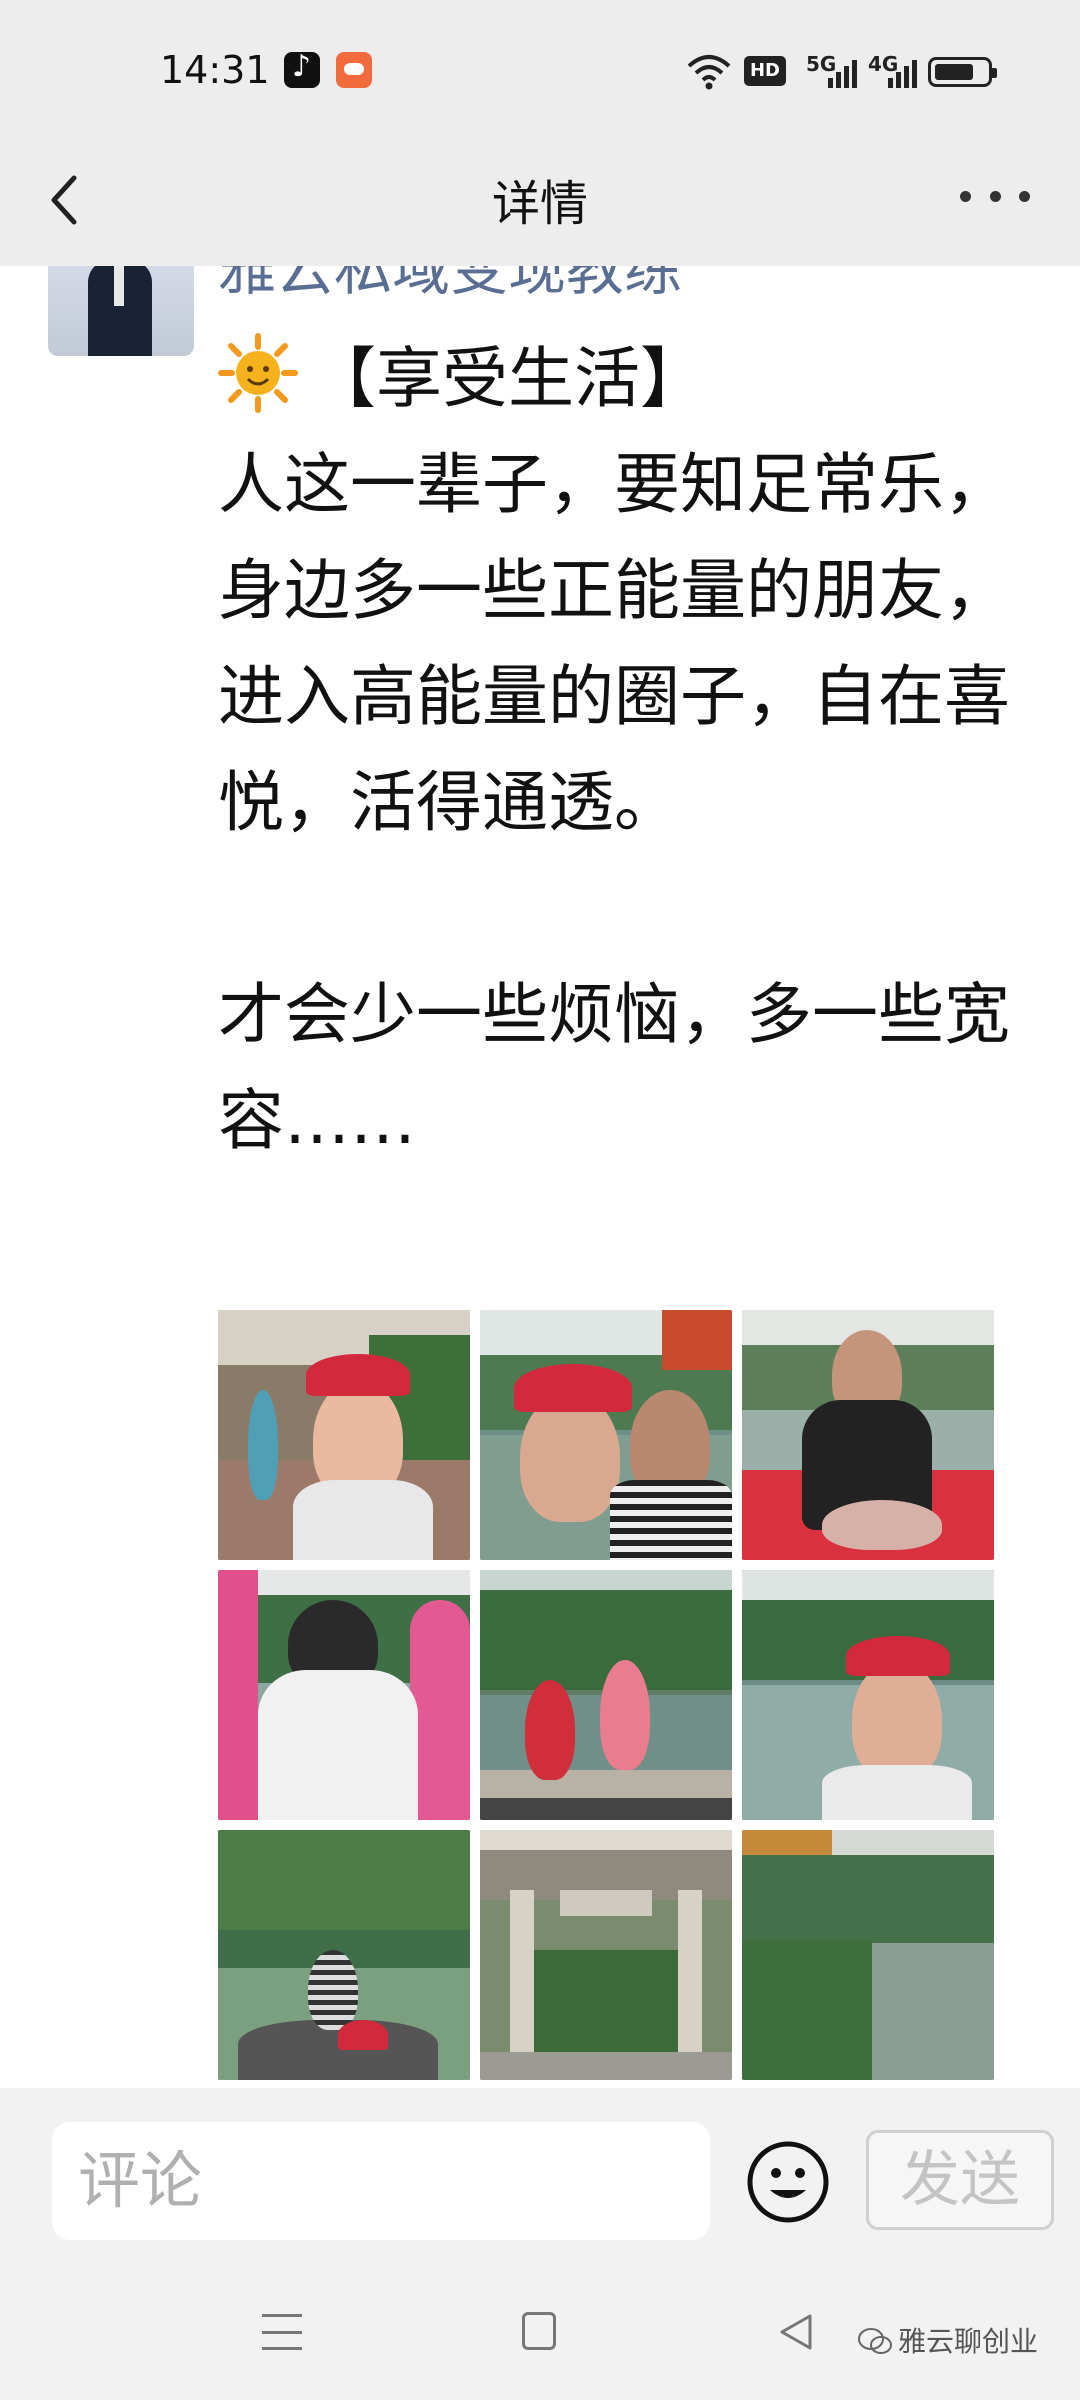 This screenshot has width=1080, height=2400. What do you see at coordinates (354, 70) in the screenshot?
I see `game-icon` at bounding box center [354, 70].